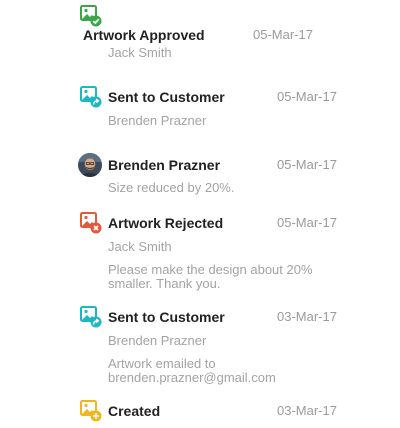 The height and width of the screenshot is (428, 400). I want to click on image-reject-icon, so click(91, 223).